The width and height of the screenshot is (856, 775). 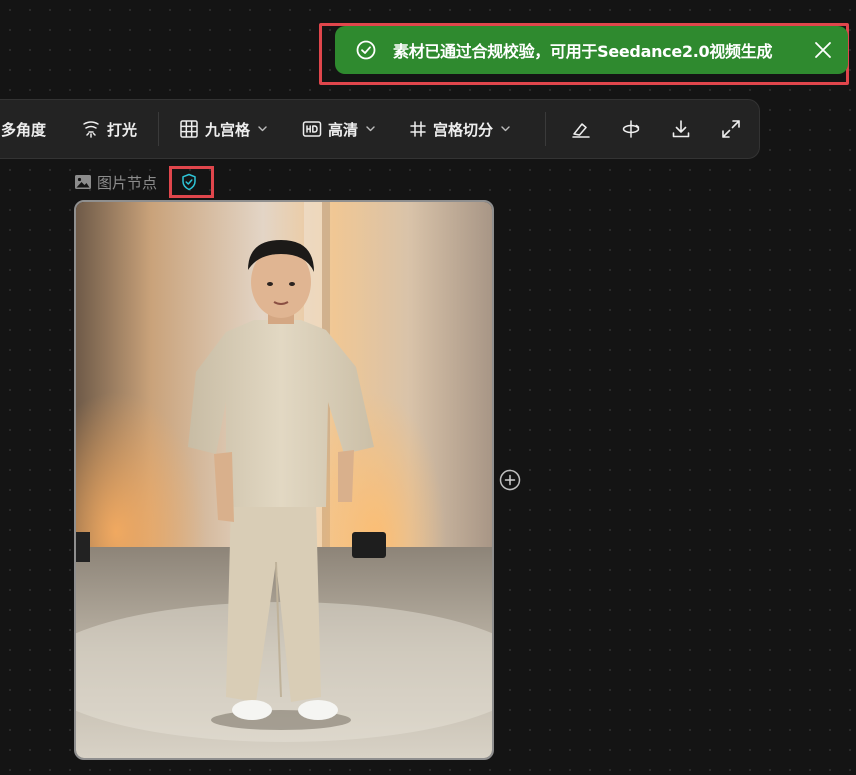 What do you see at coordinates (122, 129) in the screenshot?
I see `lighting-label: 打光` at bounding box center [122, 129].